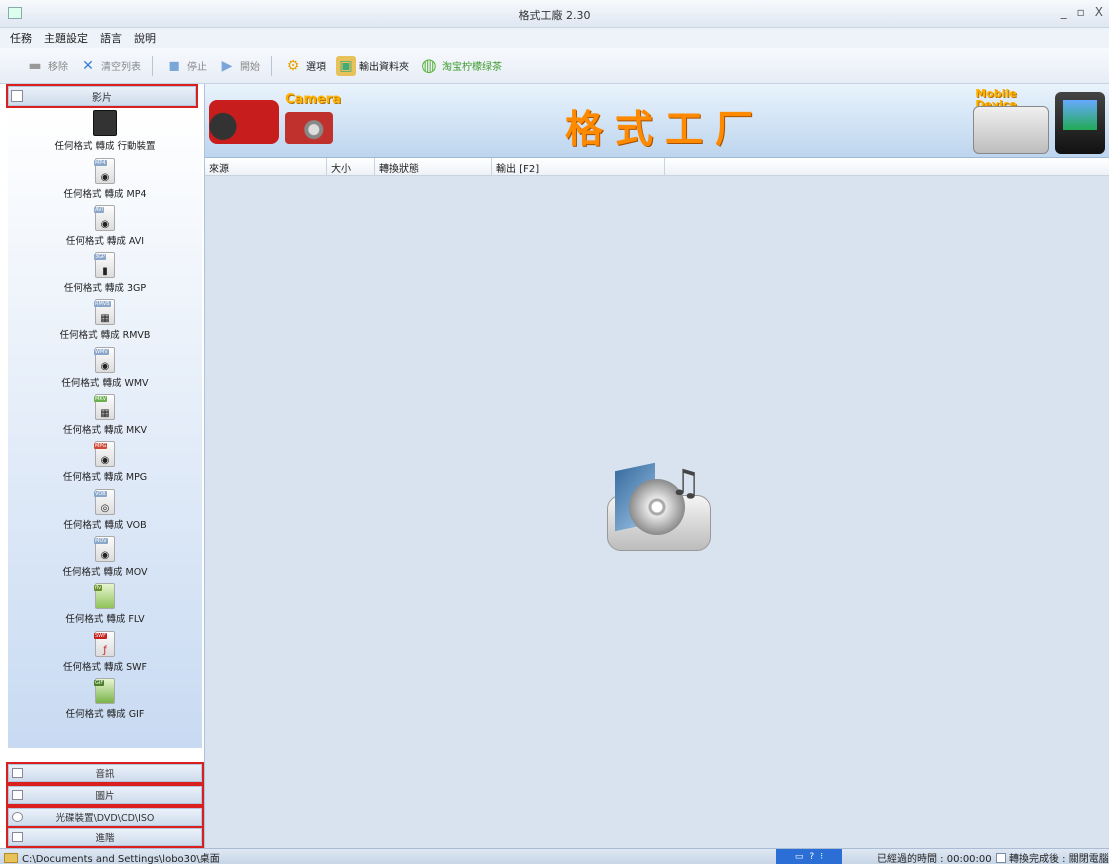 The image size is (1109, 864). What do you see at coordinates (1064, 12) in the screenshot?
I see `minimize-button: _` at bounding box center [1064, 12].